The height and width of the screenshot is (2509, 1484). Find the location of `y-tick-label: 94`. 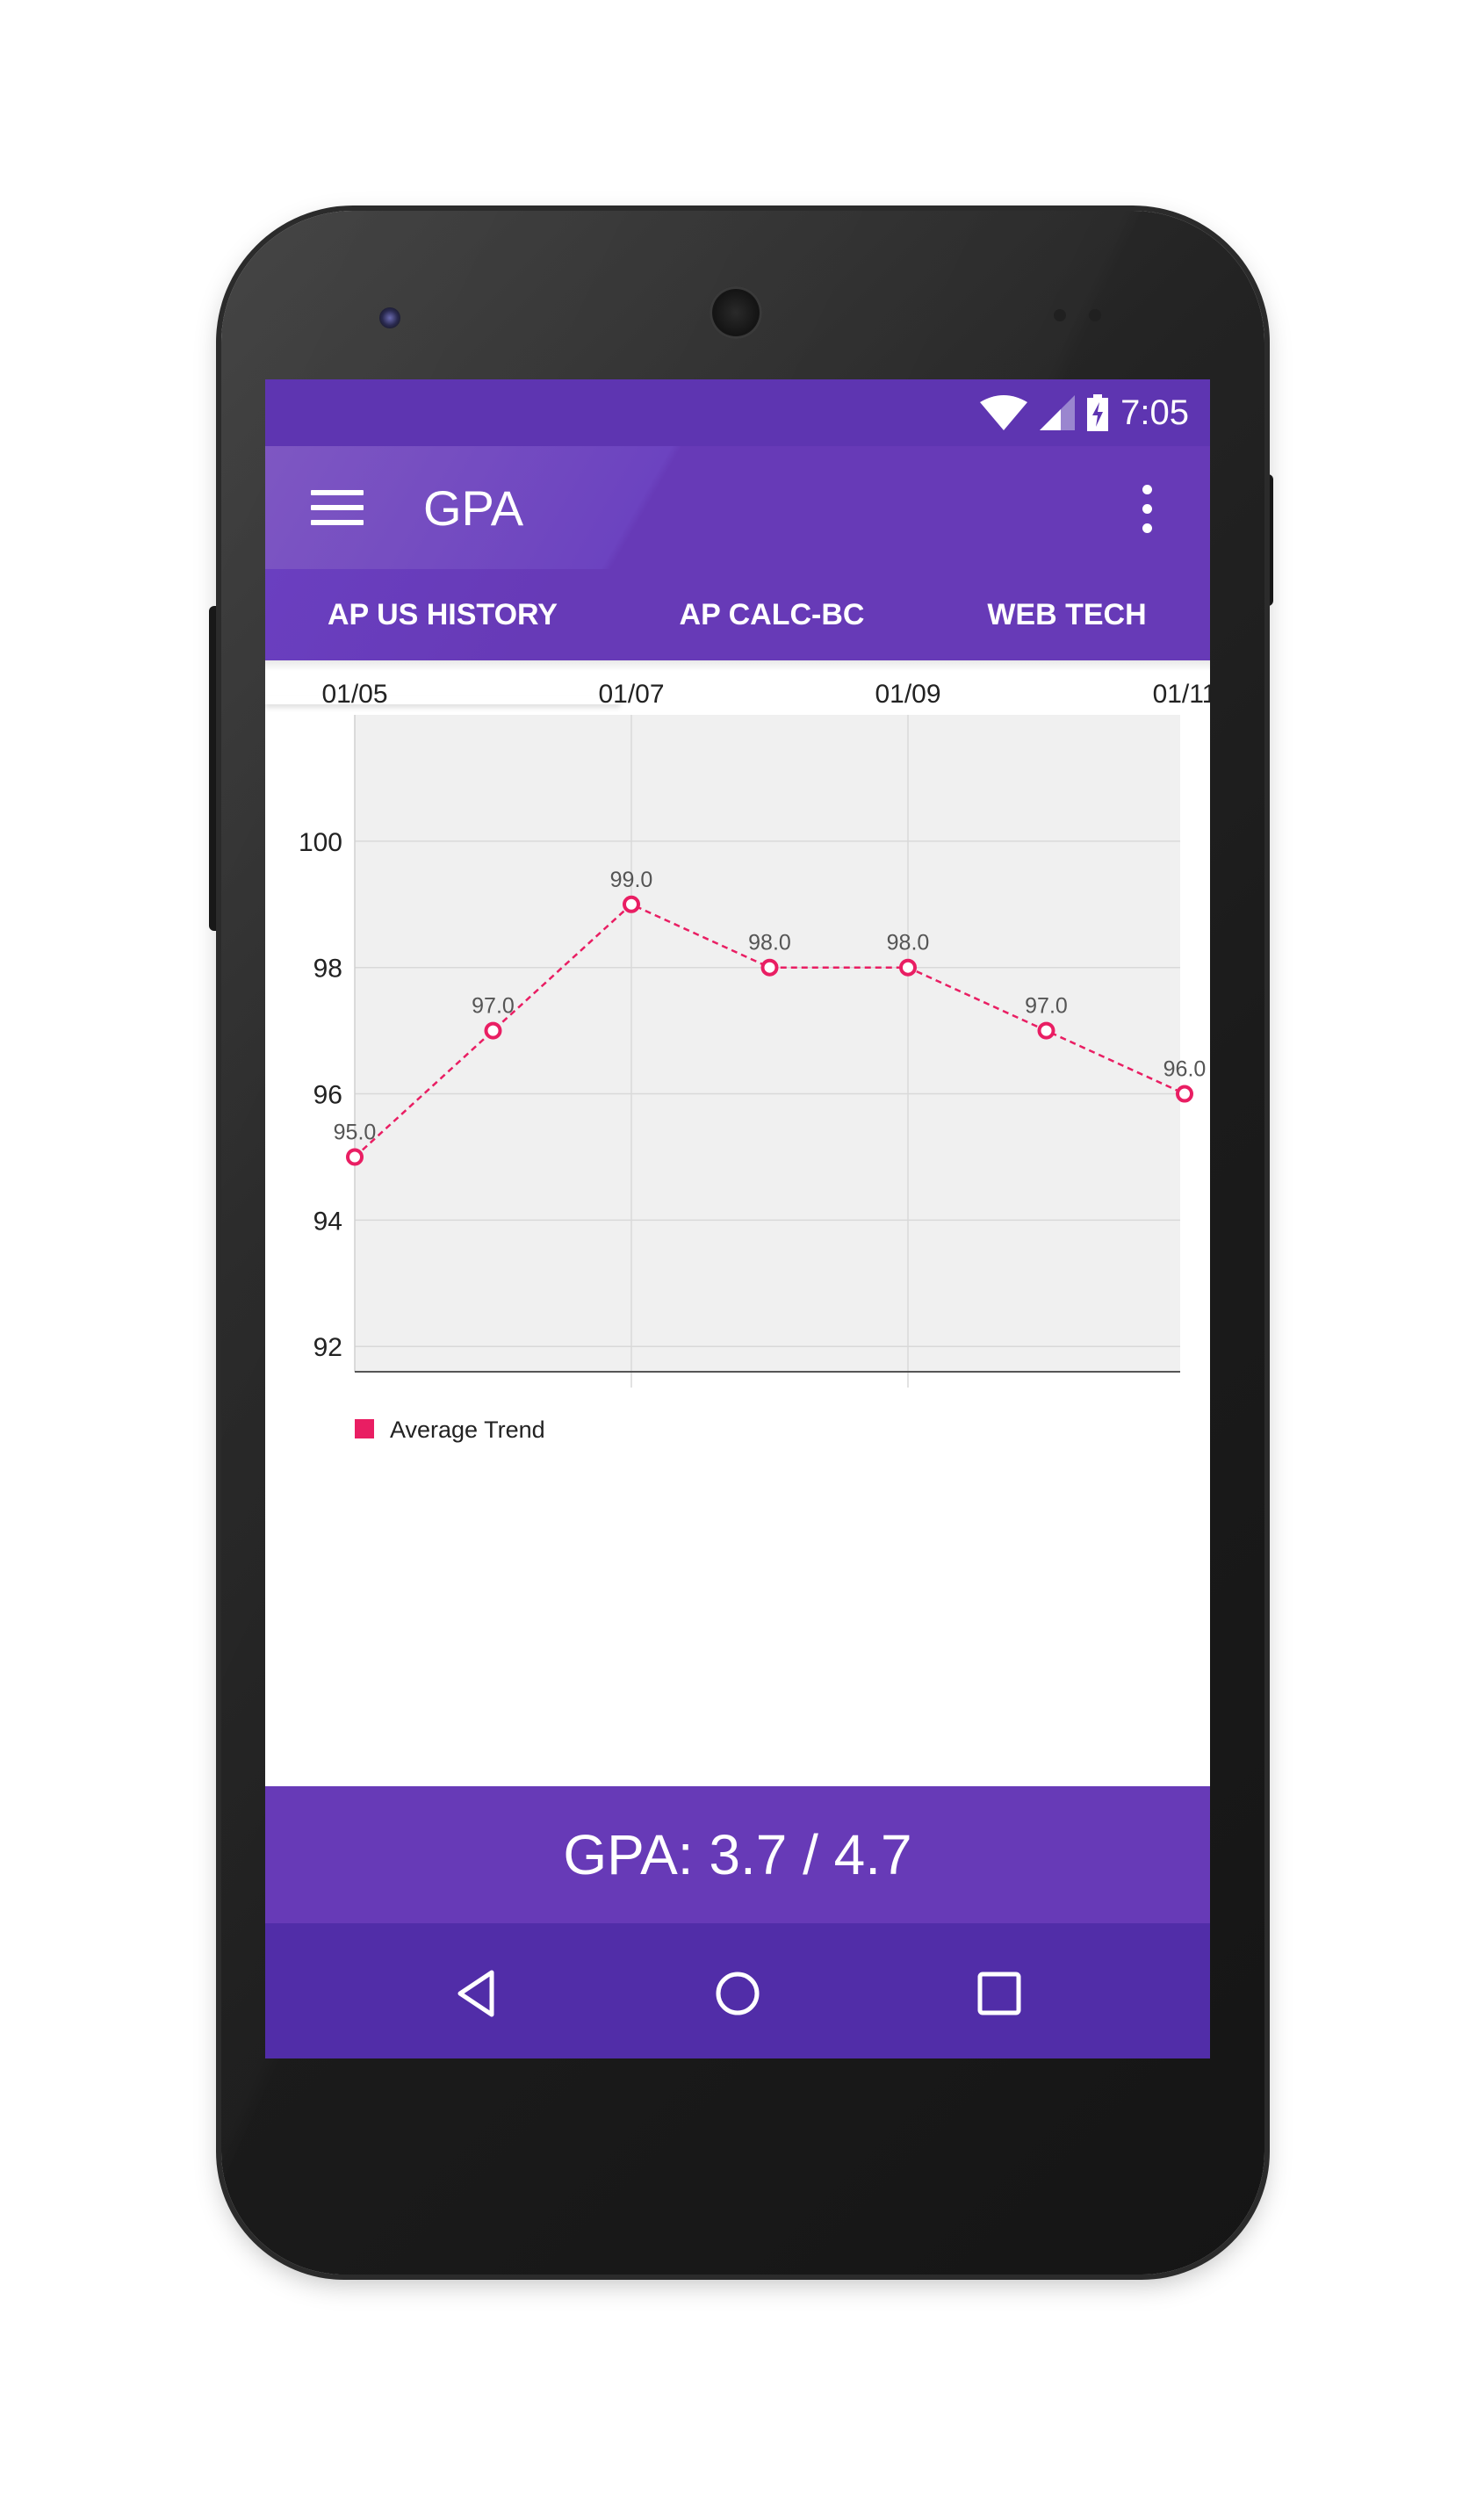

y-tick-label: 94 is located at coordinates (327, 1221).